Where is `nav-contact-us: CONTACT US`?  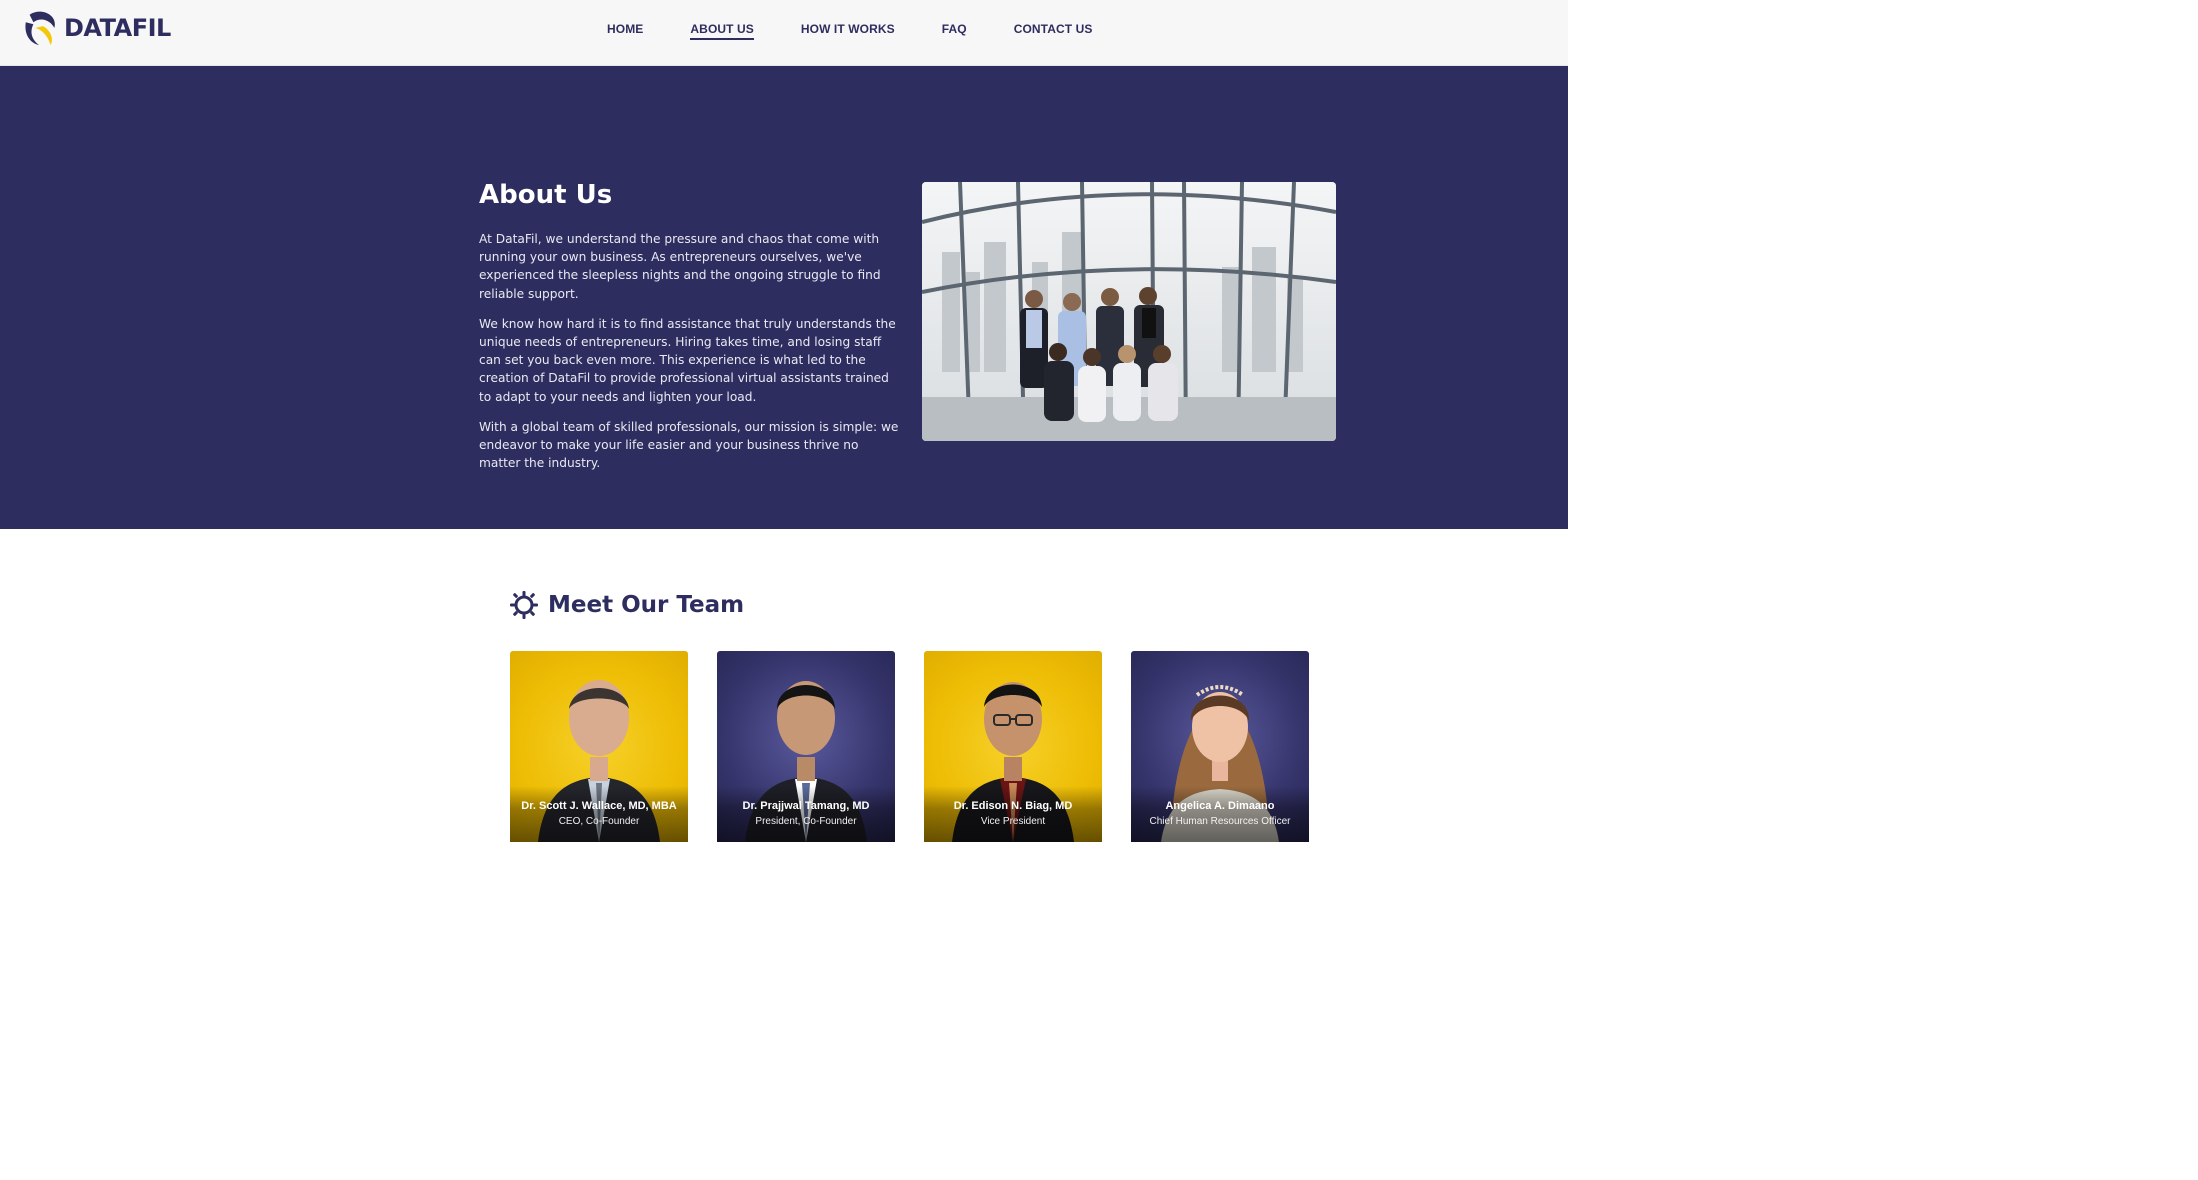 nav-contact-us: CONTACT US is located at coordinates (1053, 31).